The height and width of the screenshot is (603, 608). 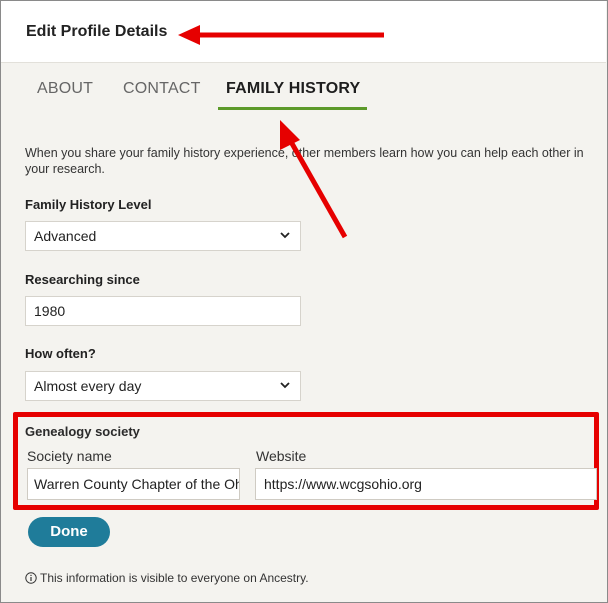 I want to click on info-icon, so click(x=31, y=578).